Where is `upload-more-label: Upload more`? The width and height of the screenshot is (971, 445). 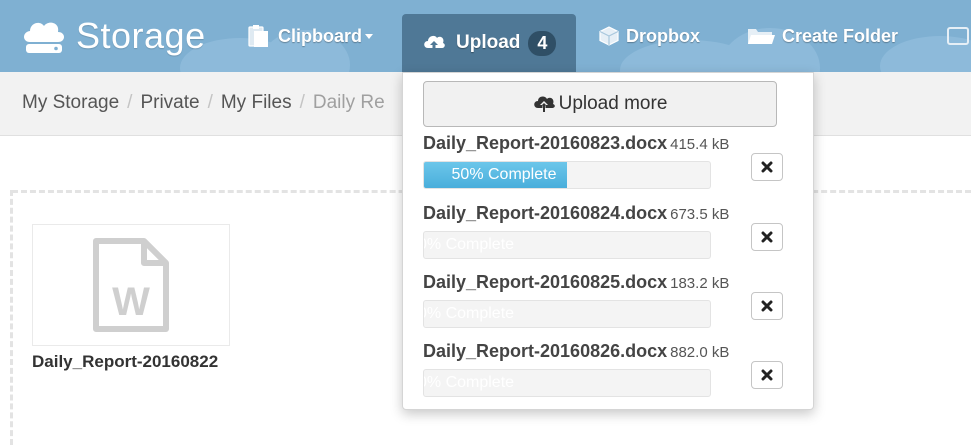
upload-more-label: Upload more is located at coordinates (613, 103).